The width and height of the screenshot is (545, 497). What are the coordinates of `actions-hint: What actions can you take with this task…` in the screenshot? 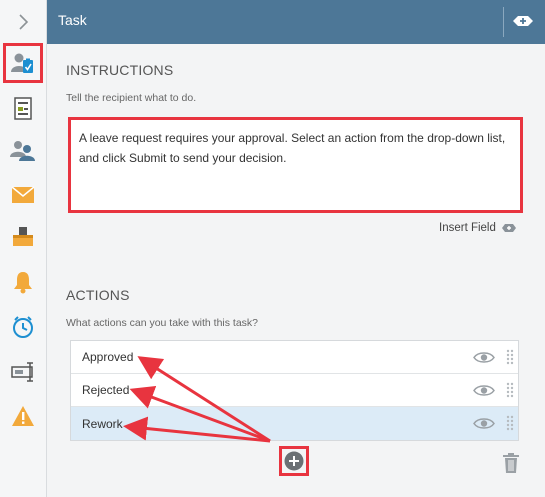 It's located at (162, 323).